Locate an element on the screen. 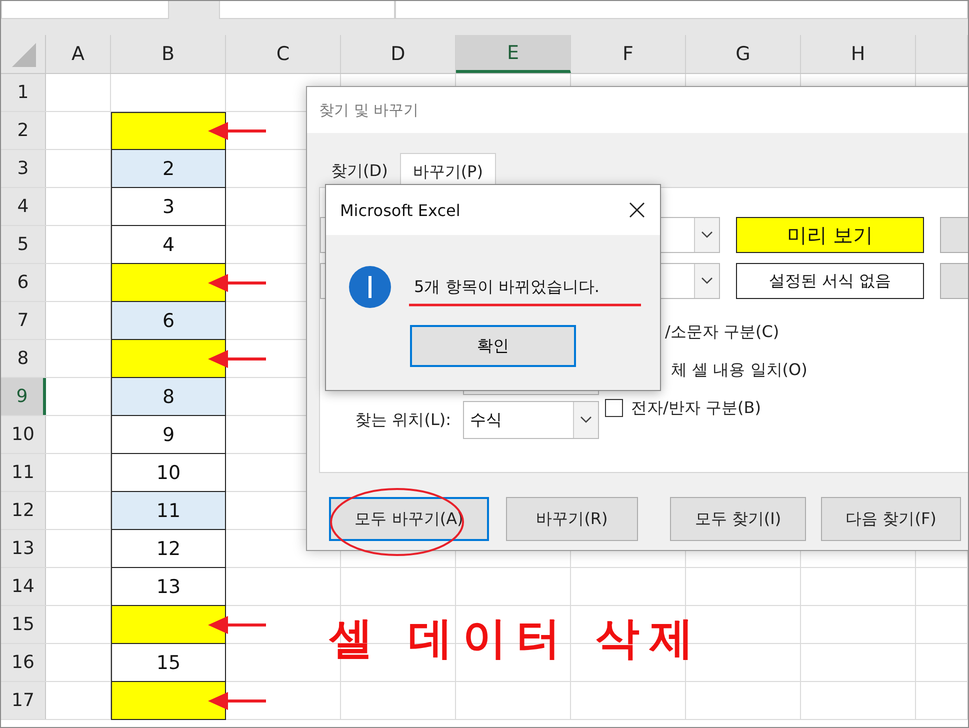  ok-button: 확인 is located at coordinates (493, 346).